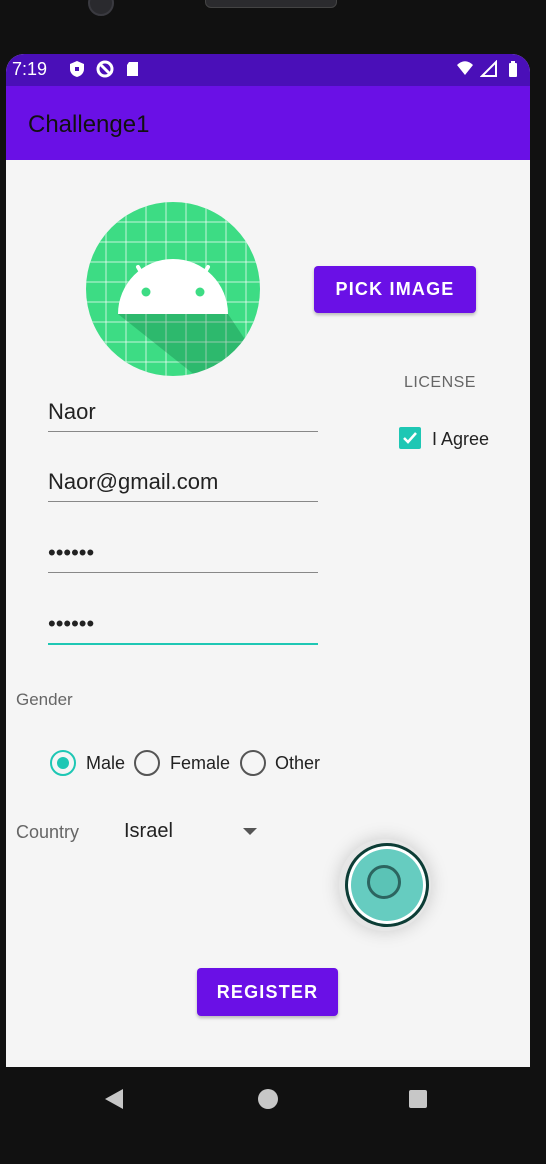 The image size is (546, 1164). I want to click on register-button: REGISTER, so click(267, 992).